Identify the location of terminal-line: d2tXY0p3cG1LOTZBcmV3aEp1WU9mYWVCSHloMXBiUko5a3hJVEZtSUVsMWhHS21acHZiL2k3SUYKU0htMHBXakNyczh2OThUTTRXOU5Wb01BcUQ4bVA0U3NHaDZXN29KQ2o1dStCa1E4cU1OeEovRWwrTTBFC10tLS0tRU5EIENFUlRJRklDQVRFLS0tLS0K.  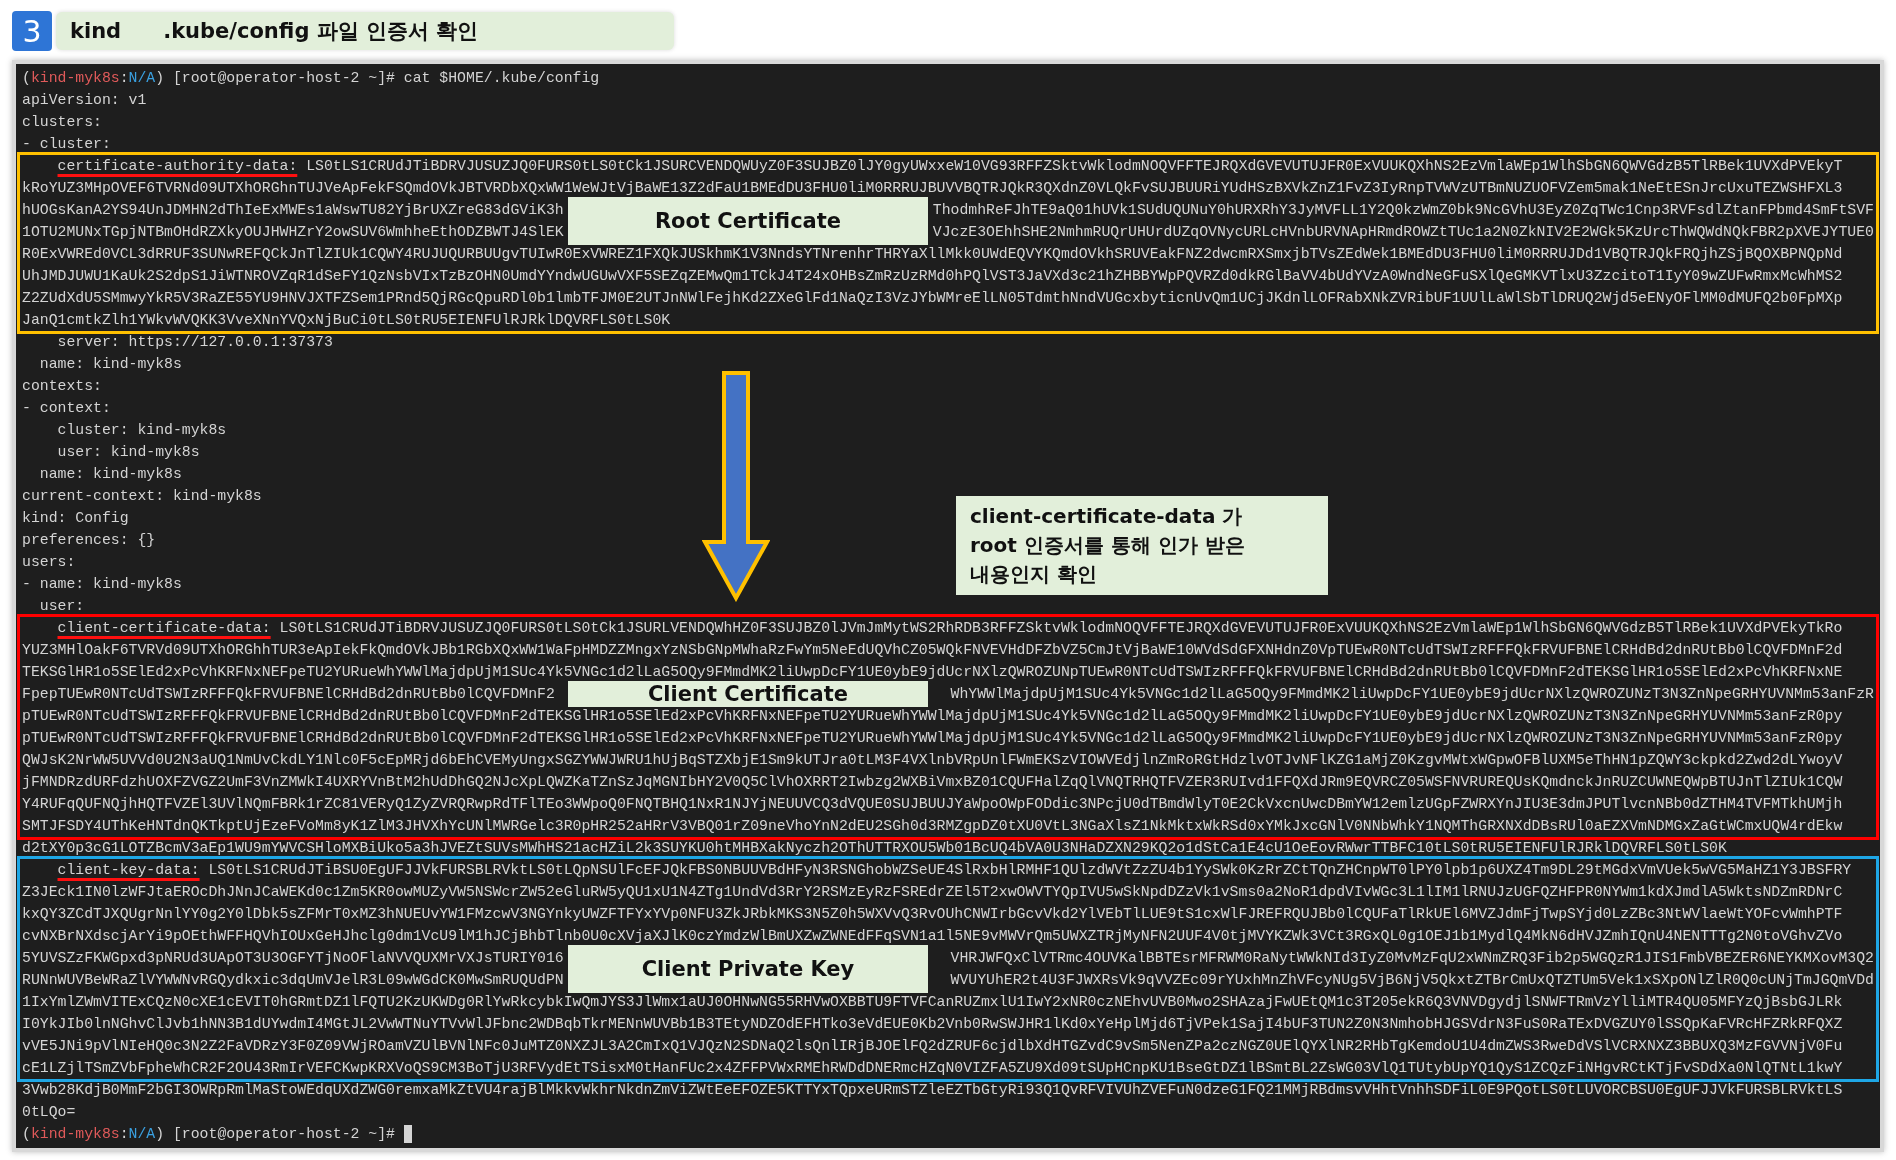
(874, 848).